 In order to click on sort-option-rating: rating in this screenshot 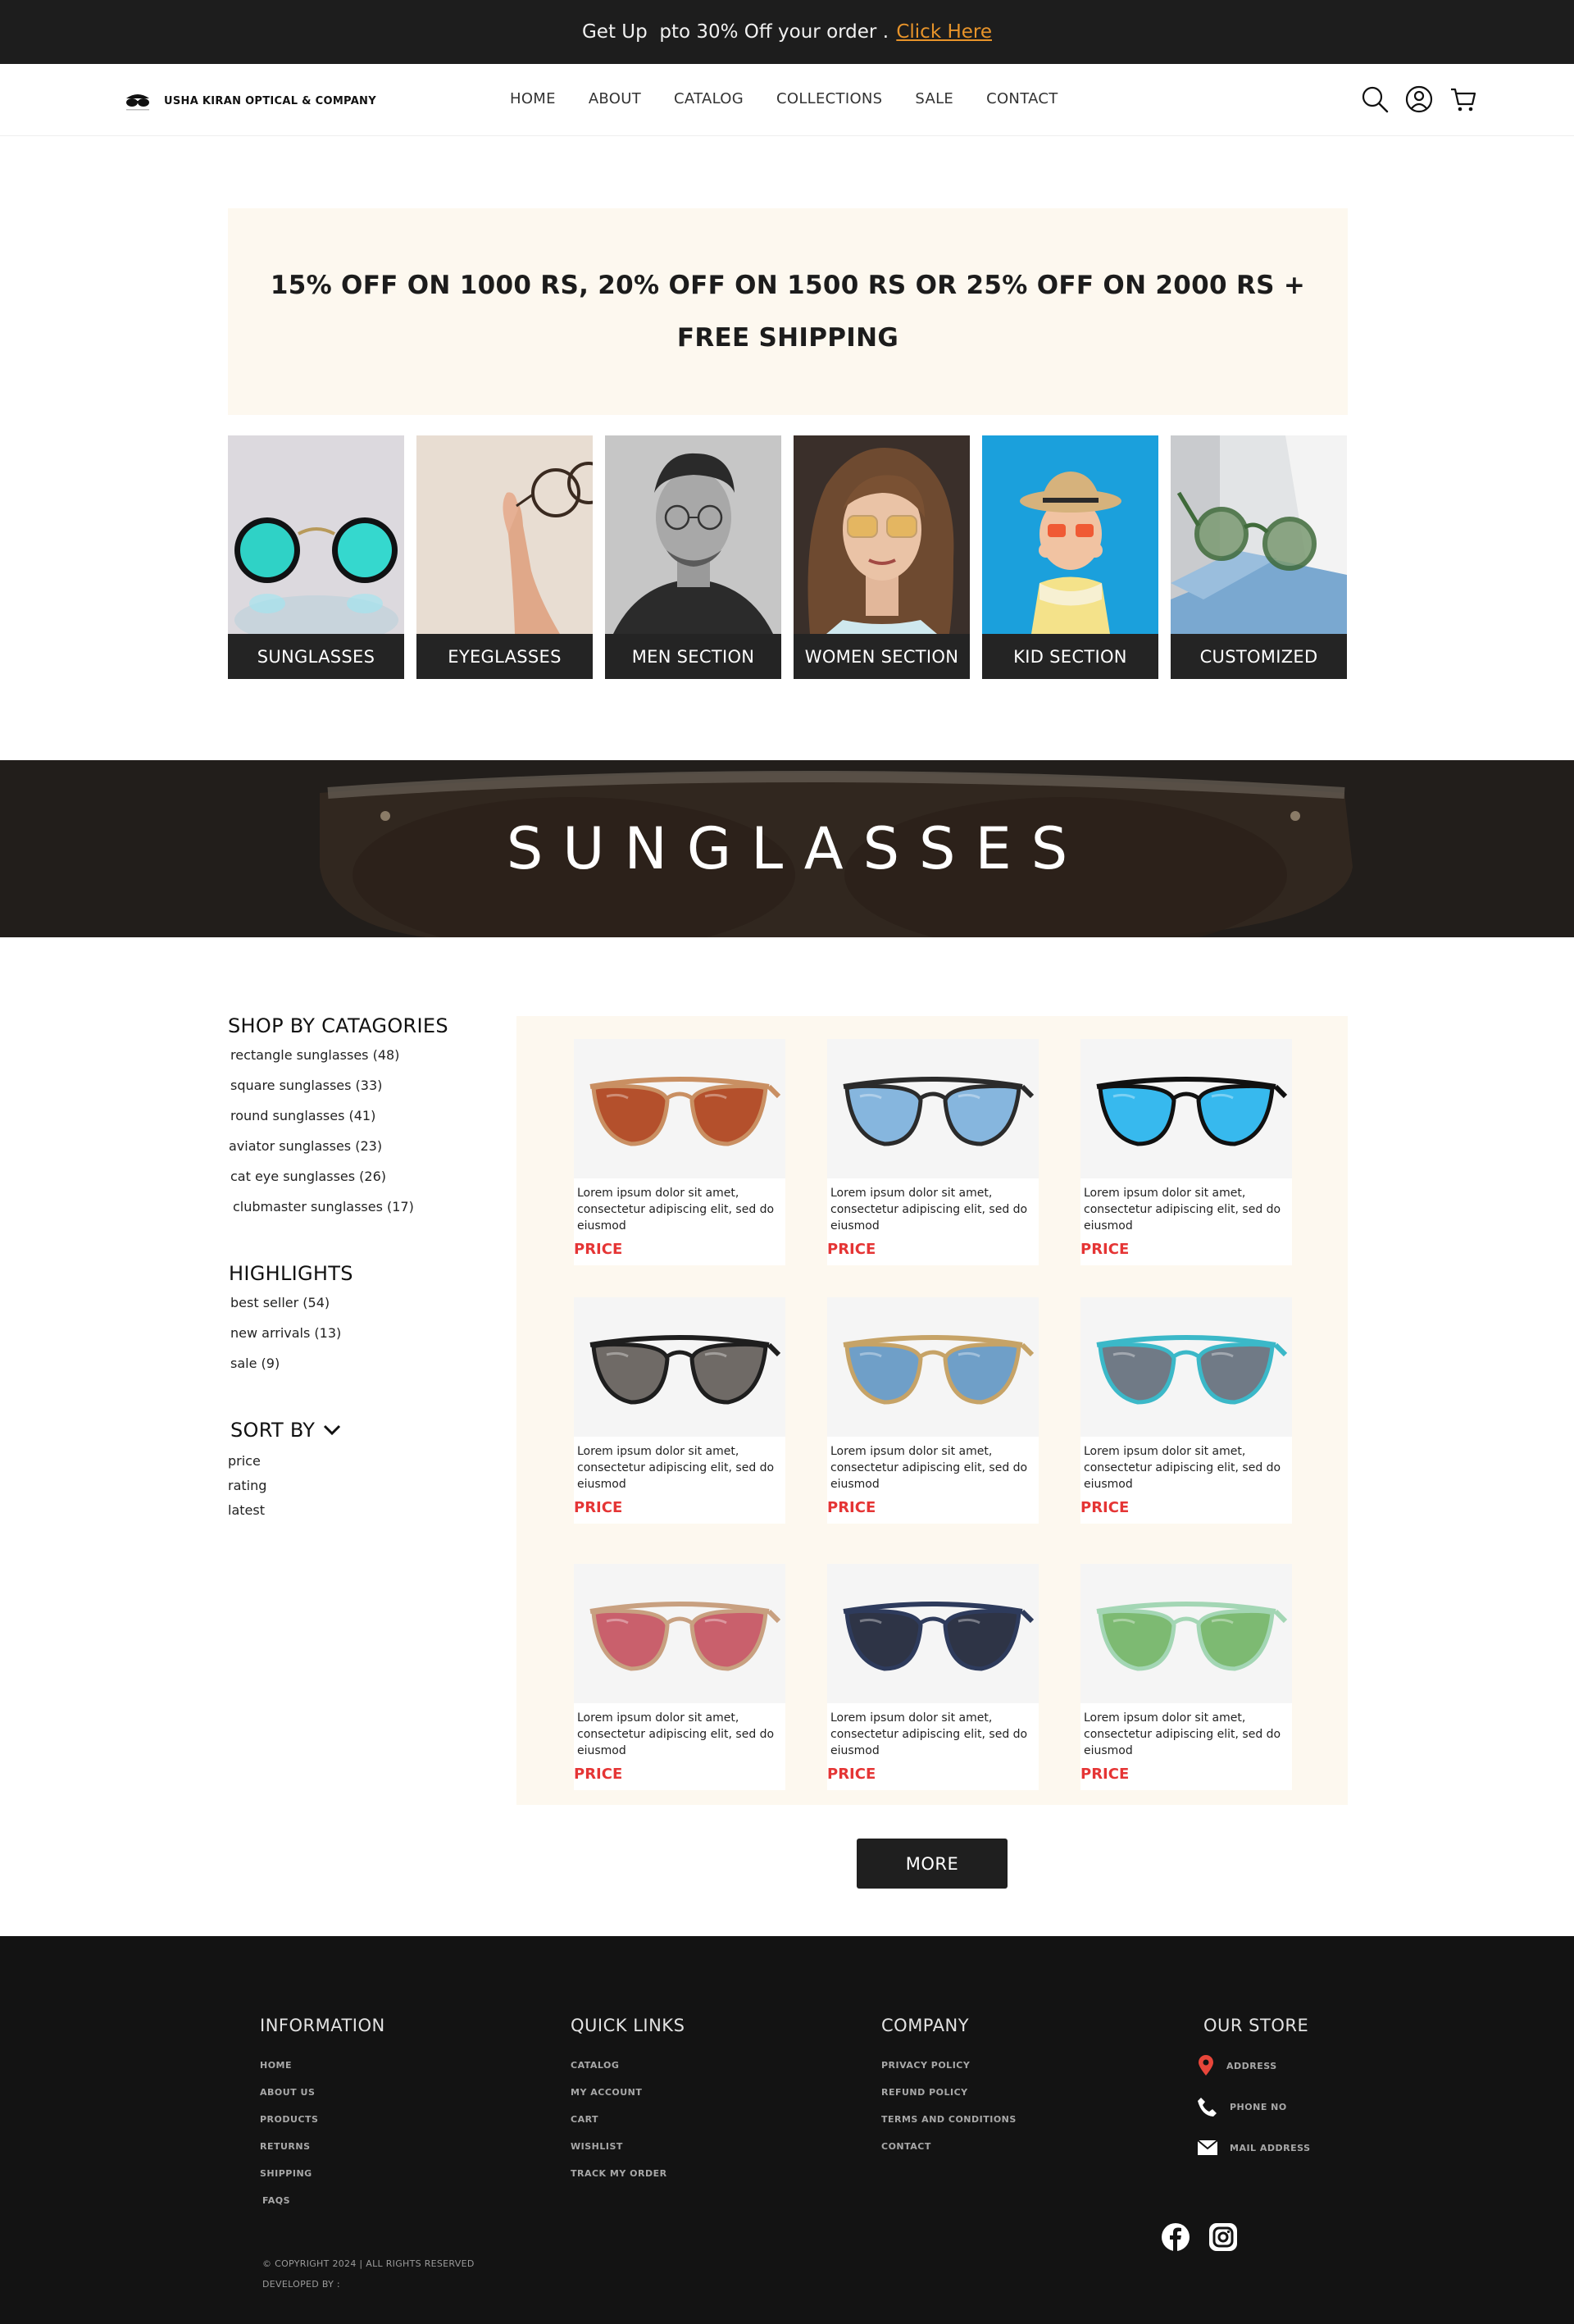, I will do `click(355, 1490)`.